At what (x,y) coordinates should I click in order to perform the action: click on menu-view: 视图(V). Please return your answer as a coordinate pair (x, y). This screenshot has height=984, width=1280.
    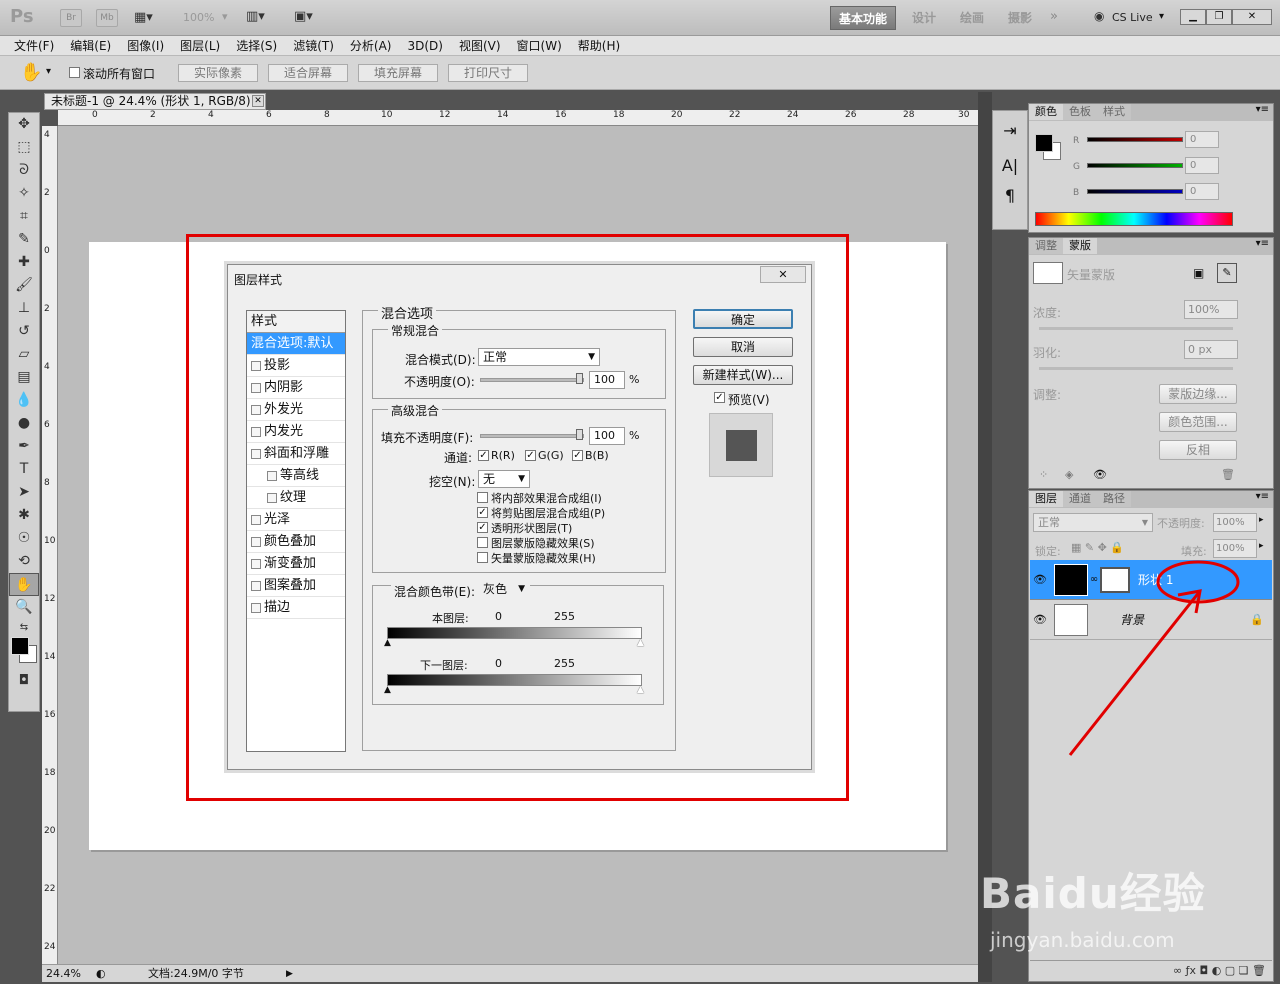
    Looking at the image, I should click on (480, 46).